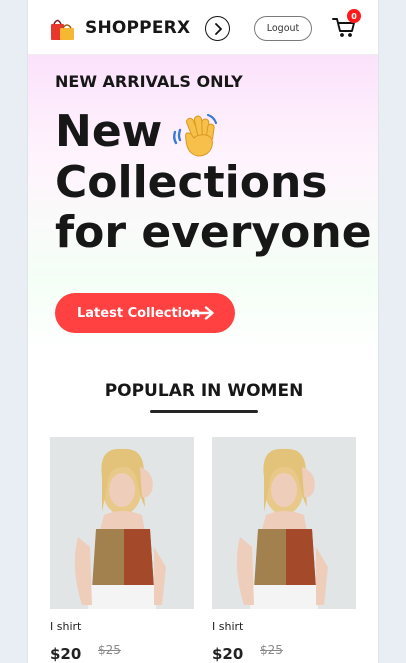  What do you see at coordinates (191, 182) in the screenshot?
I see `hero-title-line-2: Collections` at bounding box center [191, 182].